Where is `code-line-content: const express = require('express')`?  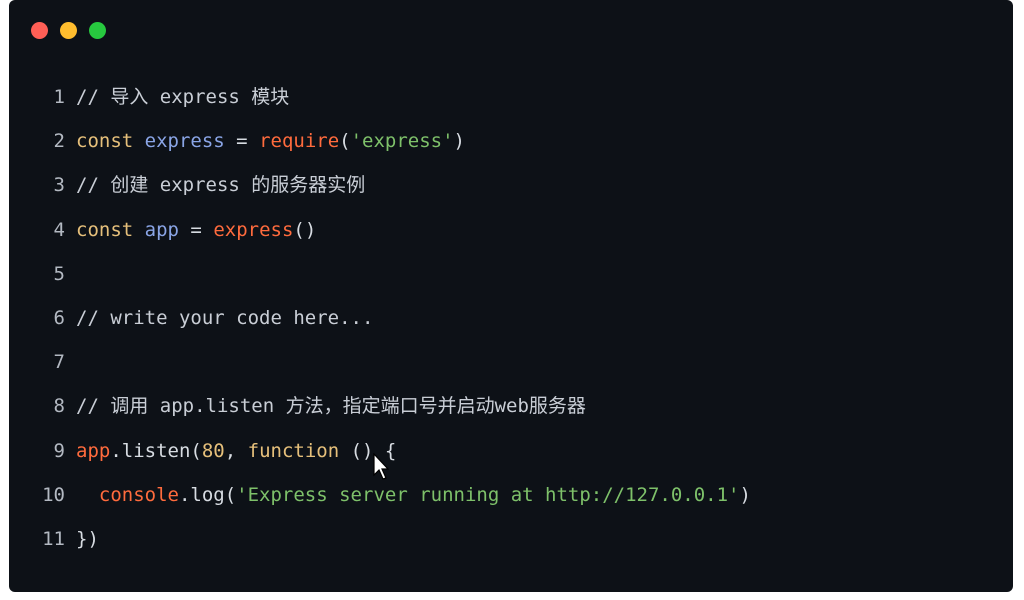 code-line-content: const express = require('express') is located at coordinates (270, 141).